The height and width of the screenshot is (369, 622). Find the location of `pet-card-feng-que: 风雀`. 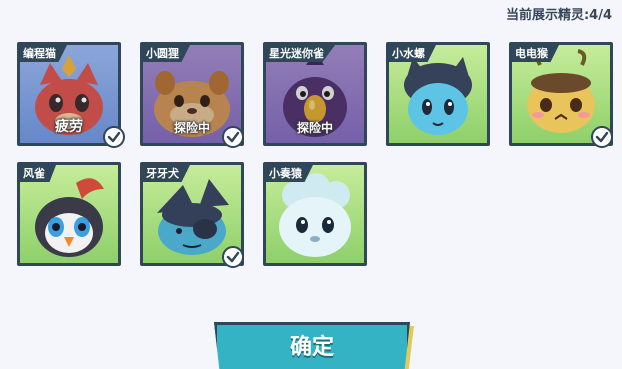

pet-card-feng-que: 风雀 is located at coordinates (69, 214).